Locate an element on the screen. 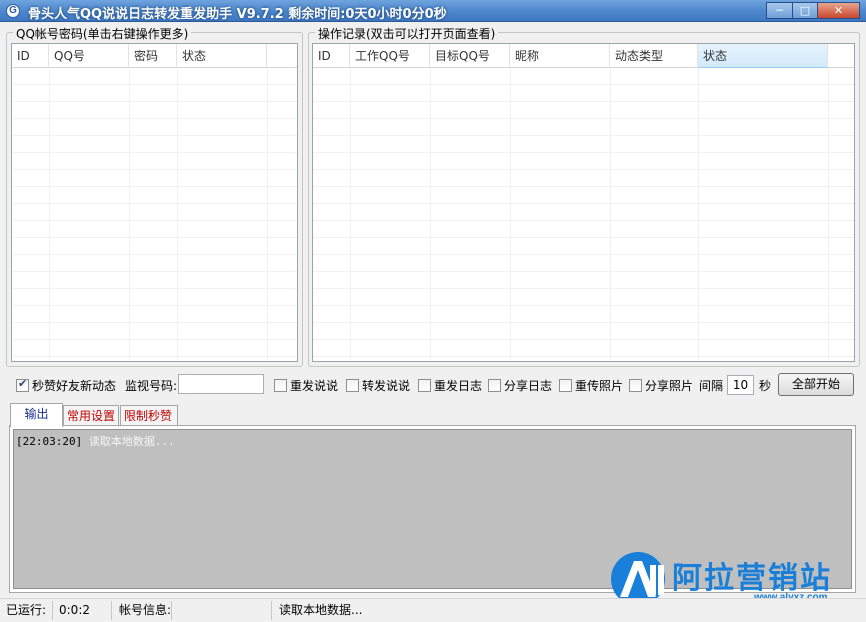 This screenshot has height=622, width=866. repost-shuoshuo-label: 重发说说 is located at coordinates (314, 386).